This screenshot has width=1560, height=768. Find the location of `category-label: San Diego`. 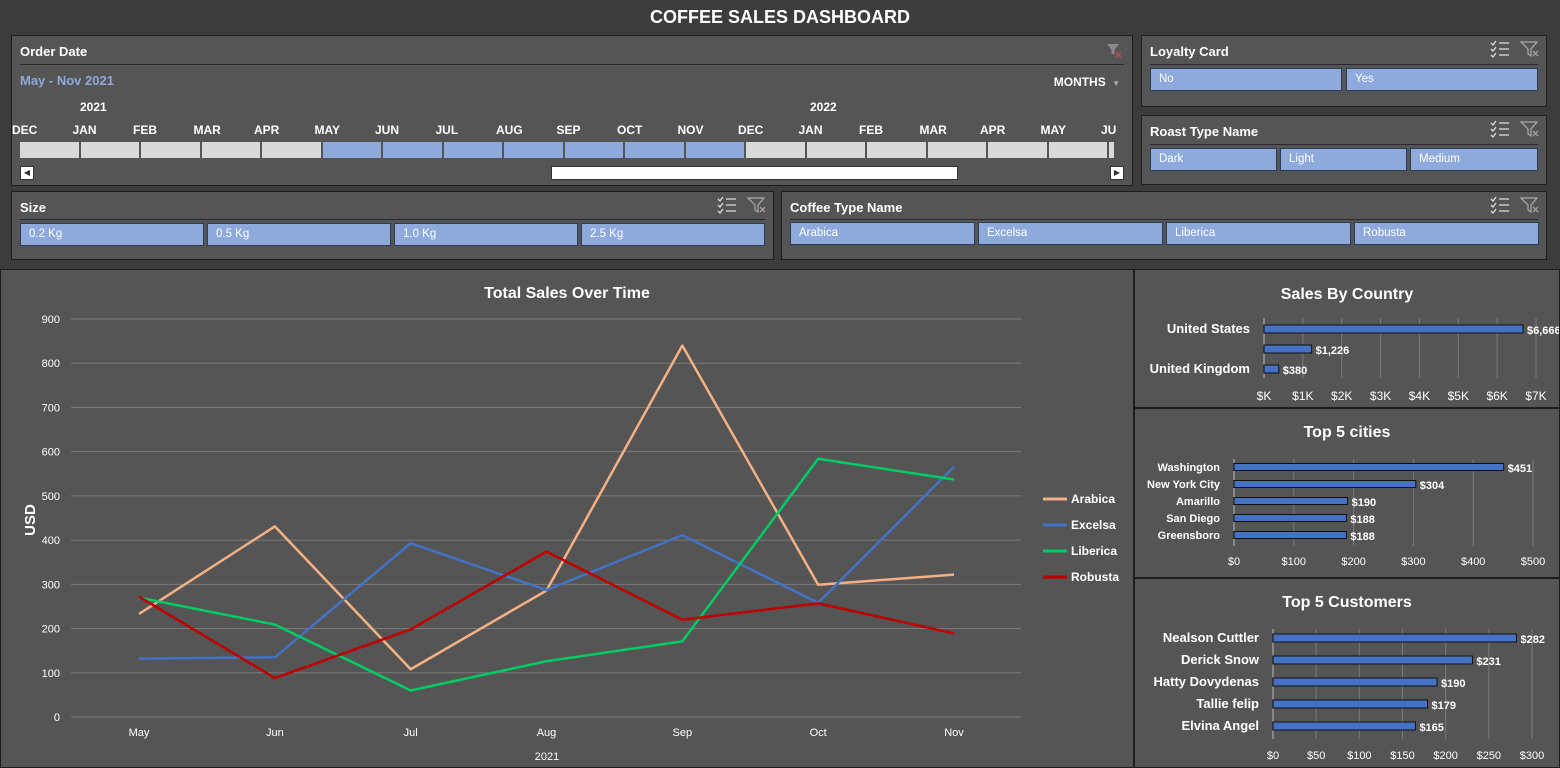

category-label: San Diego is located at coordinates (1193, 519).